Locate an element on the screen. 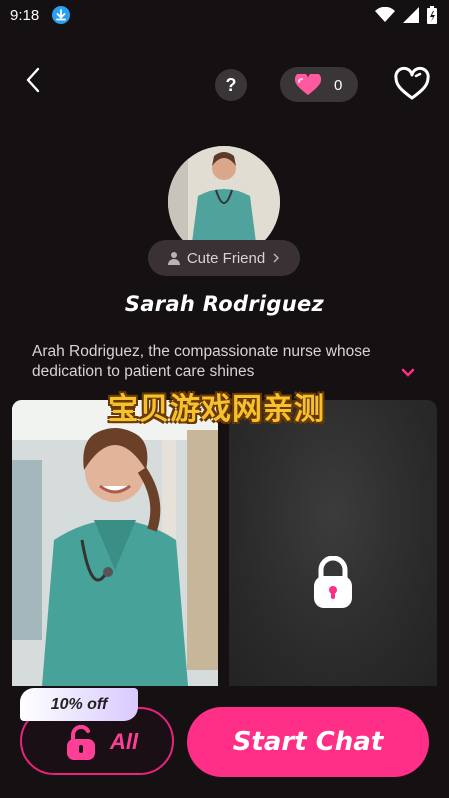  coin-balance: 0 is located at coordinates (319, 84).